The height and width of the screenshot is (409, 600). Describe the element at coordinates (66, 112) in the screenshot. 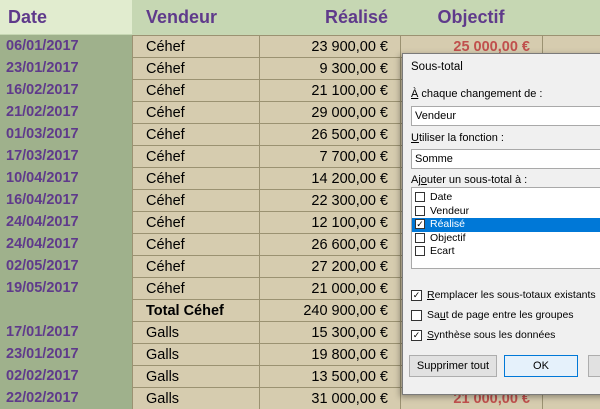

I see `date-cell: 21/02/2017` at that location.